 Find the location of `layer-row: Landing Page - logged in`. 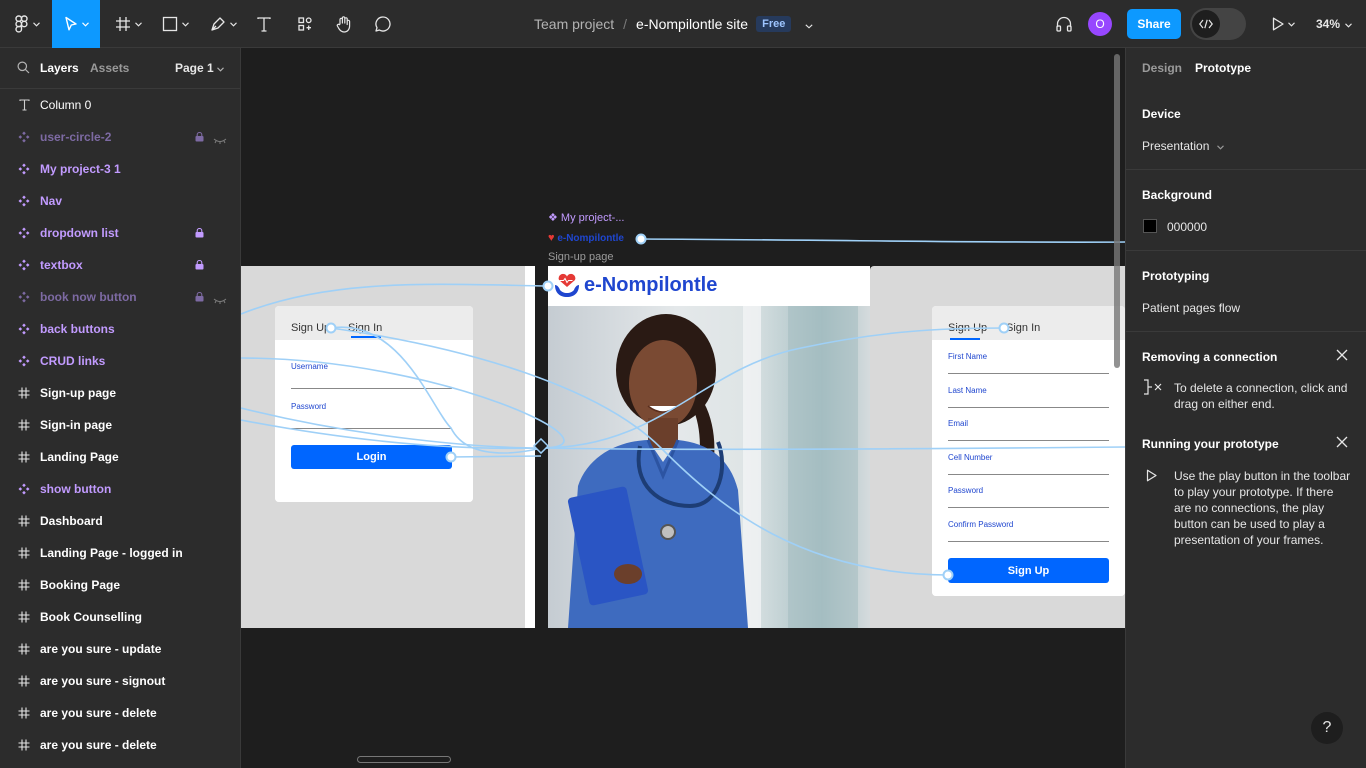

layer-row: Landing Page - logged in is located at coordinates (120, 553).